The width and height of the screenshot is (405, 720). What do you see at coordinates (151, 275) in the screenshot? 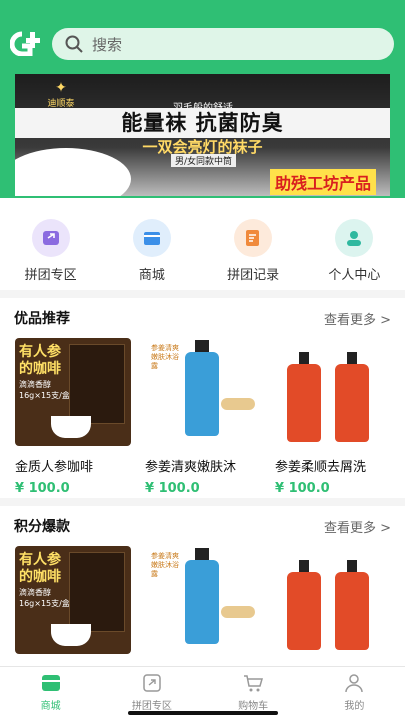
I see `nav-label: 商城` at bounding box center [151, 275].